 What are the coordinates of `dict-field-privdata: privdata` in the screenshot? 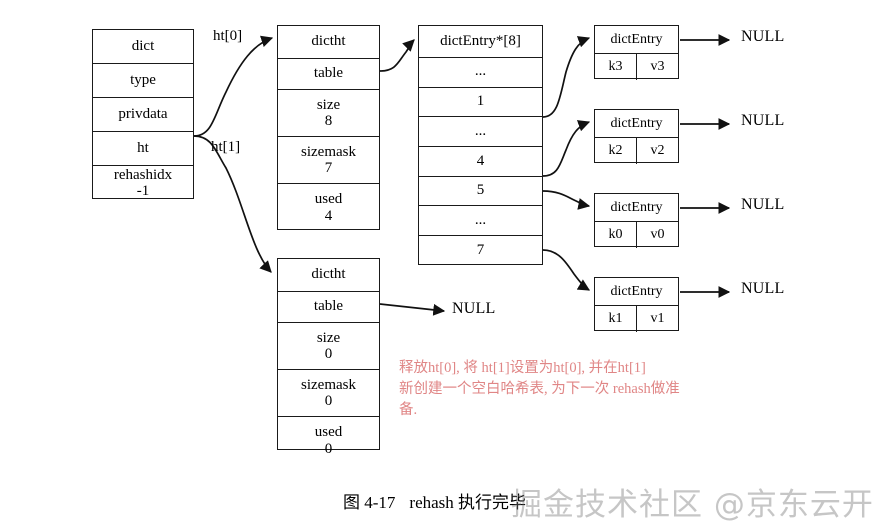 It's located at (143, 115).